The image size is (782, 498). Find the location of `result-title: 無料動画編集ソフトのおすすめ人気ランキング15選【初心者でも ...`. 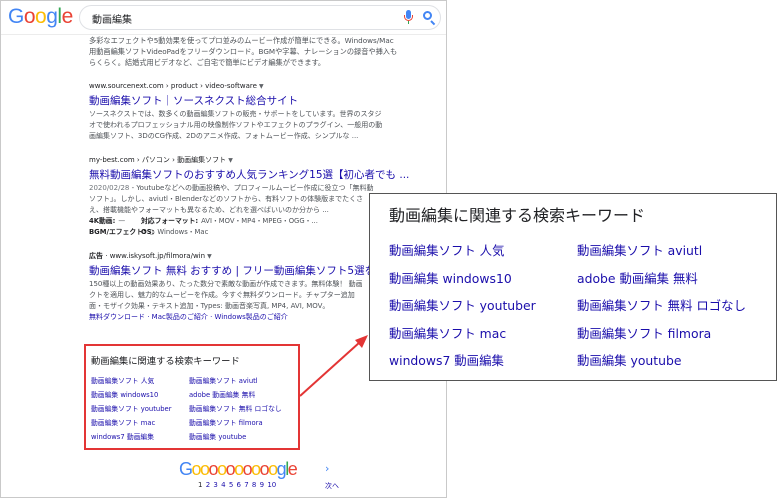

result-title: 無料動画編集ソフトのおすすめ人気ランキング15選【初心者でも ... is located at coordinates (249, 175).